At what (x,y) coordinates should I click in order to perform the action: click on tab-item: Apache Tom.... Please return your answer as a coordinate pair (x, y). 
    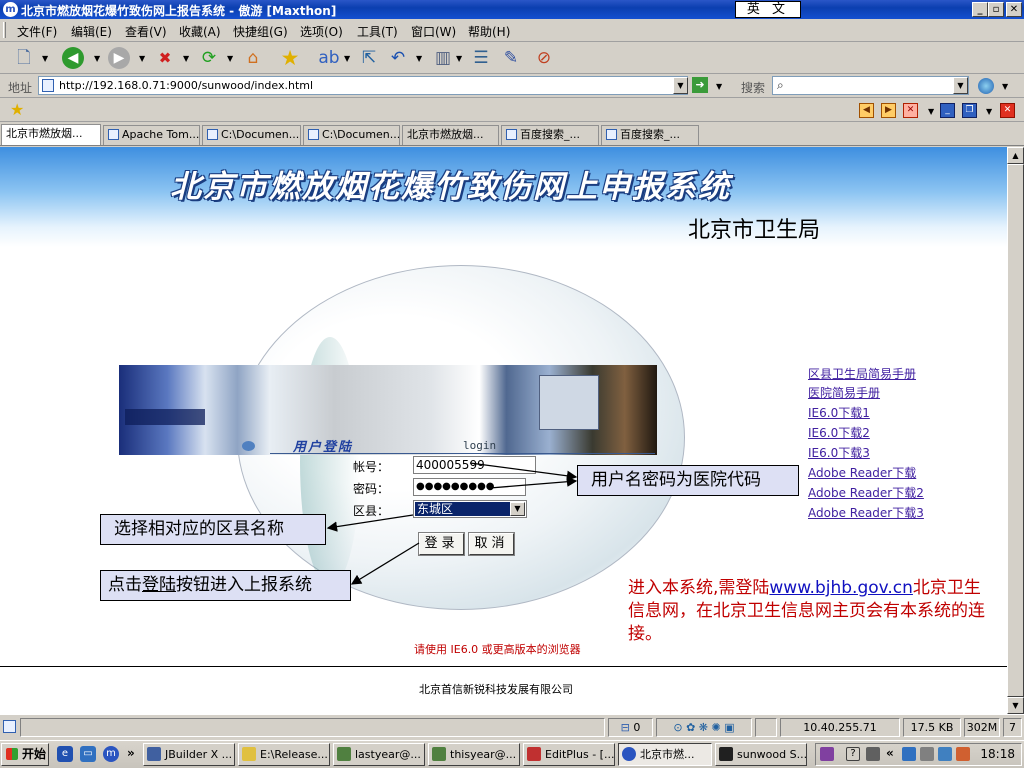
    Looking at the image, I should click on (151, 135).